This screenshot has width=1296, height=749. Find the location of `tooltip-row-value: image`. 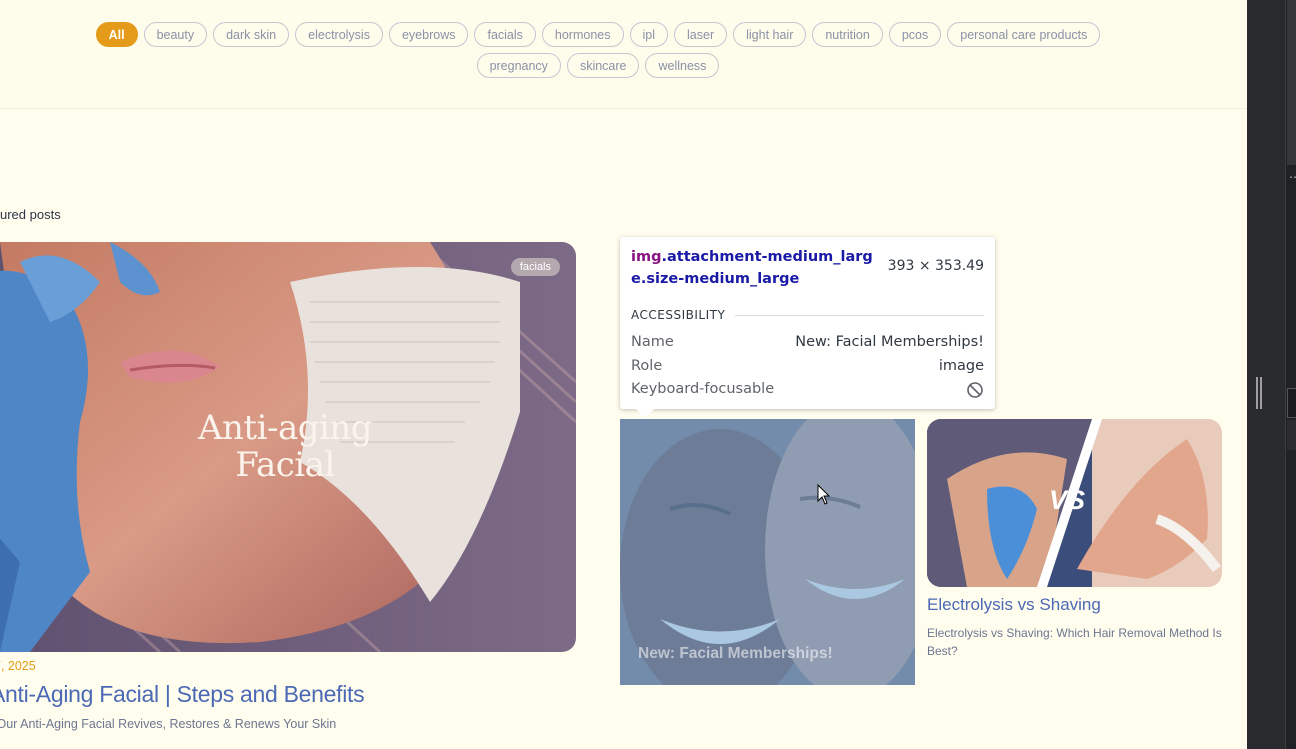

tooltip-row-value: image is located at coordinates (961, 366).